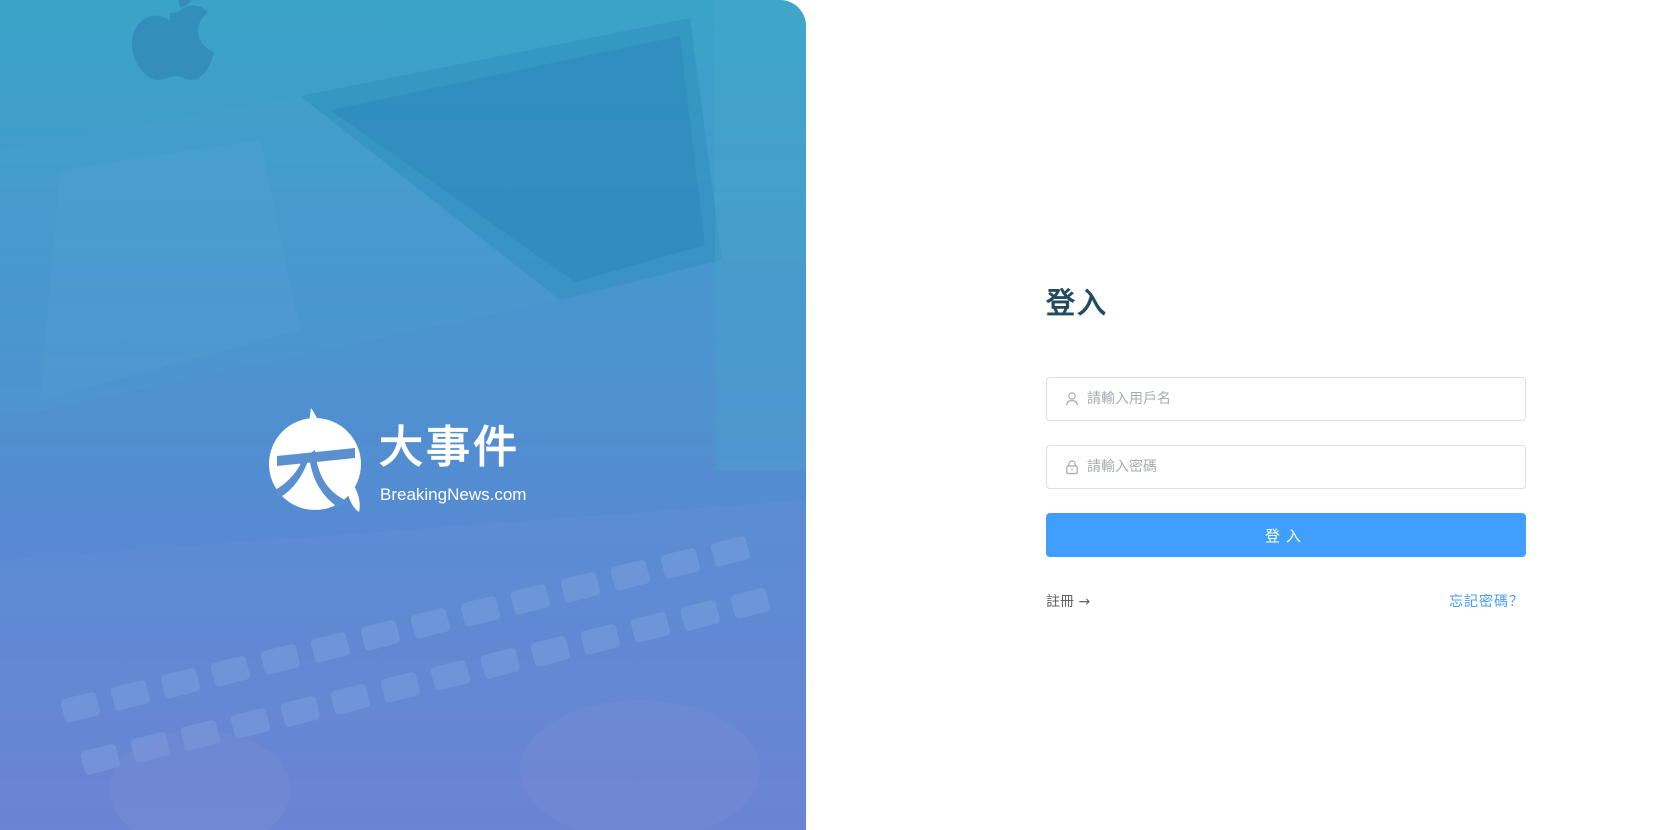 The width and height of the screenshot is (1669, 830). What do you see at coordinates (1286, 602) in the screenshot?
I see `auth-links: 註冊 → 忘記密碼？` at bounding box center [1286, 602].